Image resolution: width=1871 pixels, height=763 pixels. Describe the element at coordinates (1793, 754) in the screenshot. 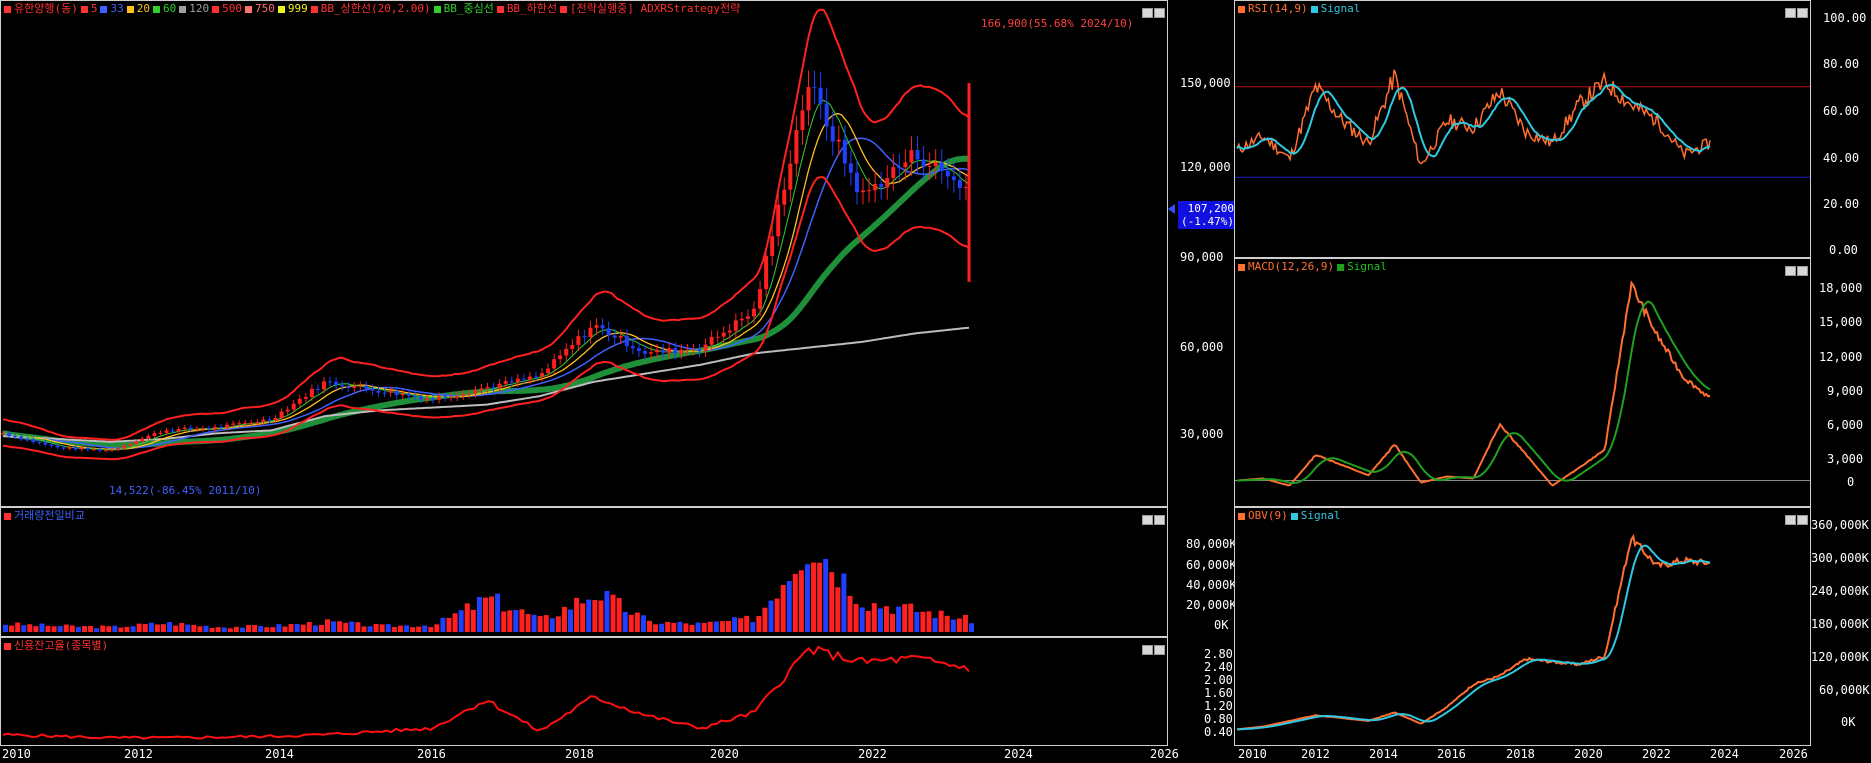

I see `x-tick: 2026` at that location.